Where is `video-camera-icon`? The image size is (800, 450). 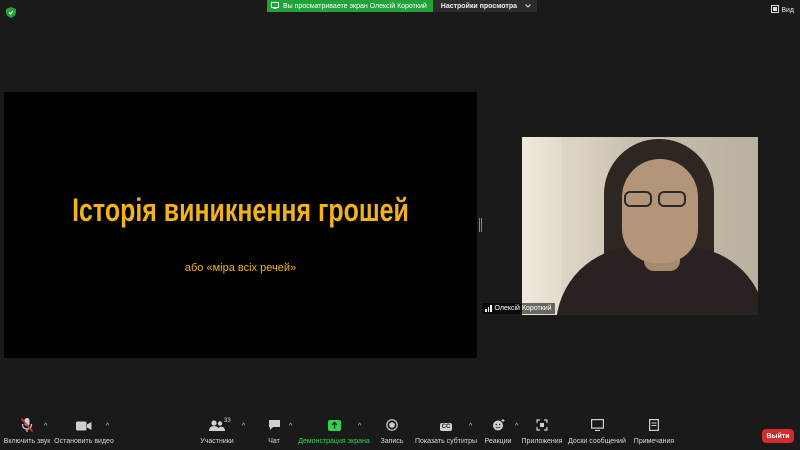
video-camera-icon is located at coordinates (84, 427).